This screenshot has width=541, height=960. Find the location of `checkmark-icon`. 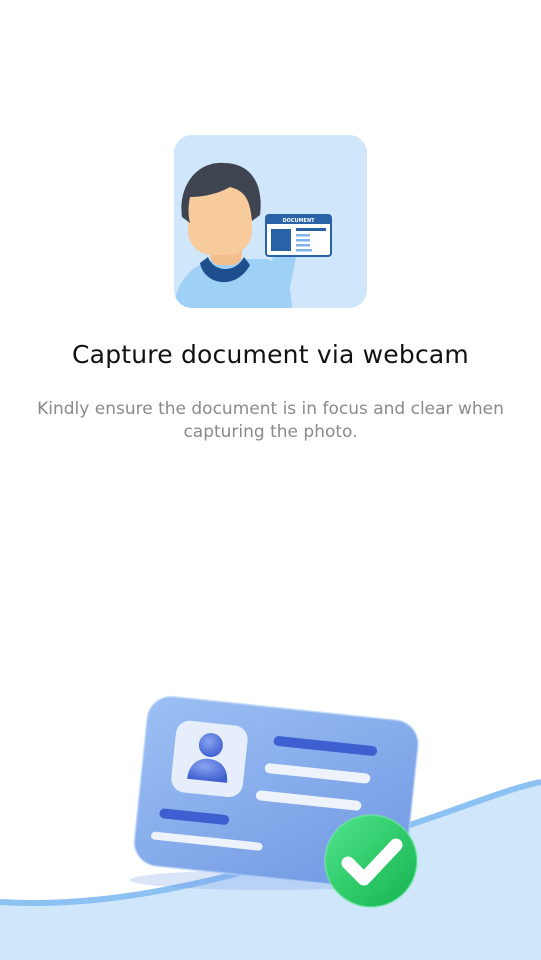

checkmark-icon is located at coordinates (371, 861).